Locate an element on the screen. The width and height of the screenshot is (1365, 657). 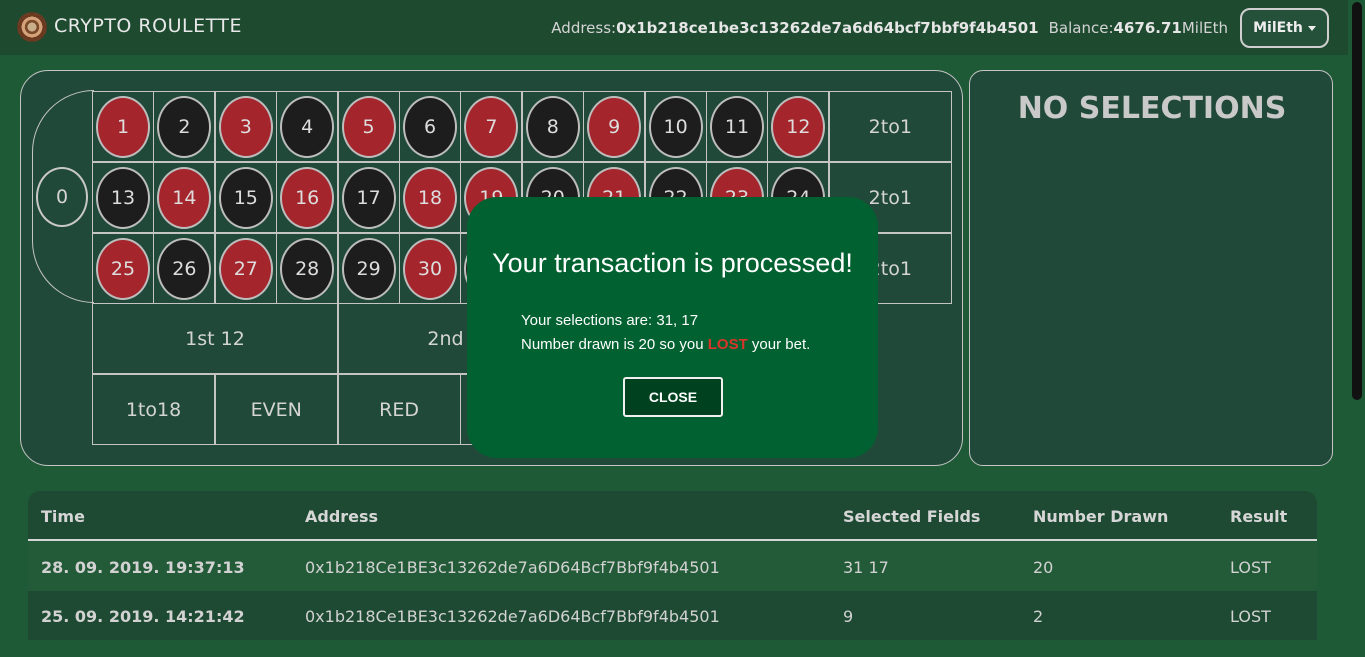
pocket-9: 9 is located at coordinates (614, 126).